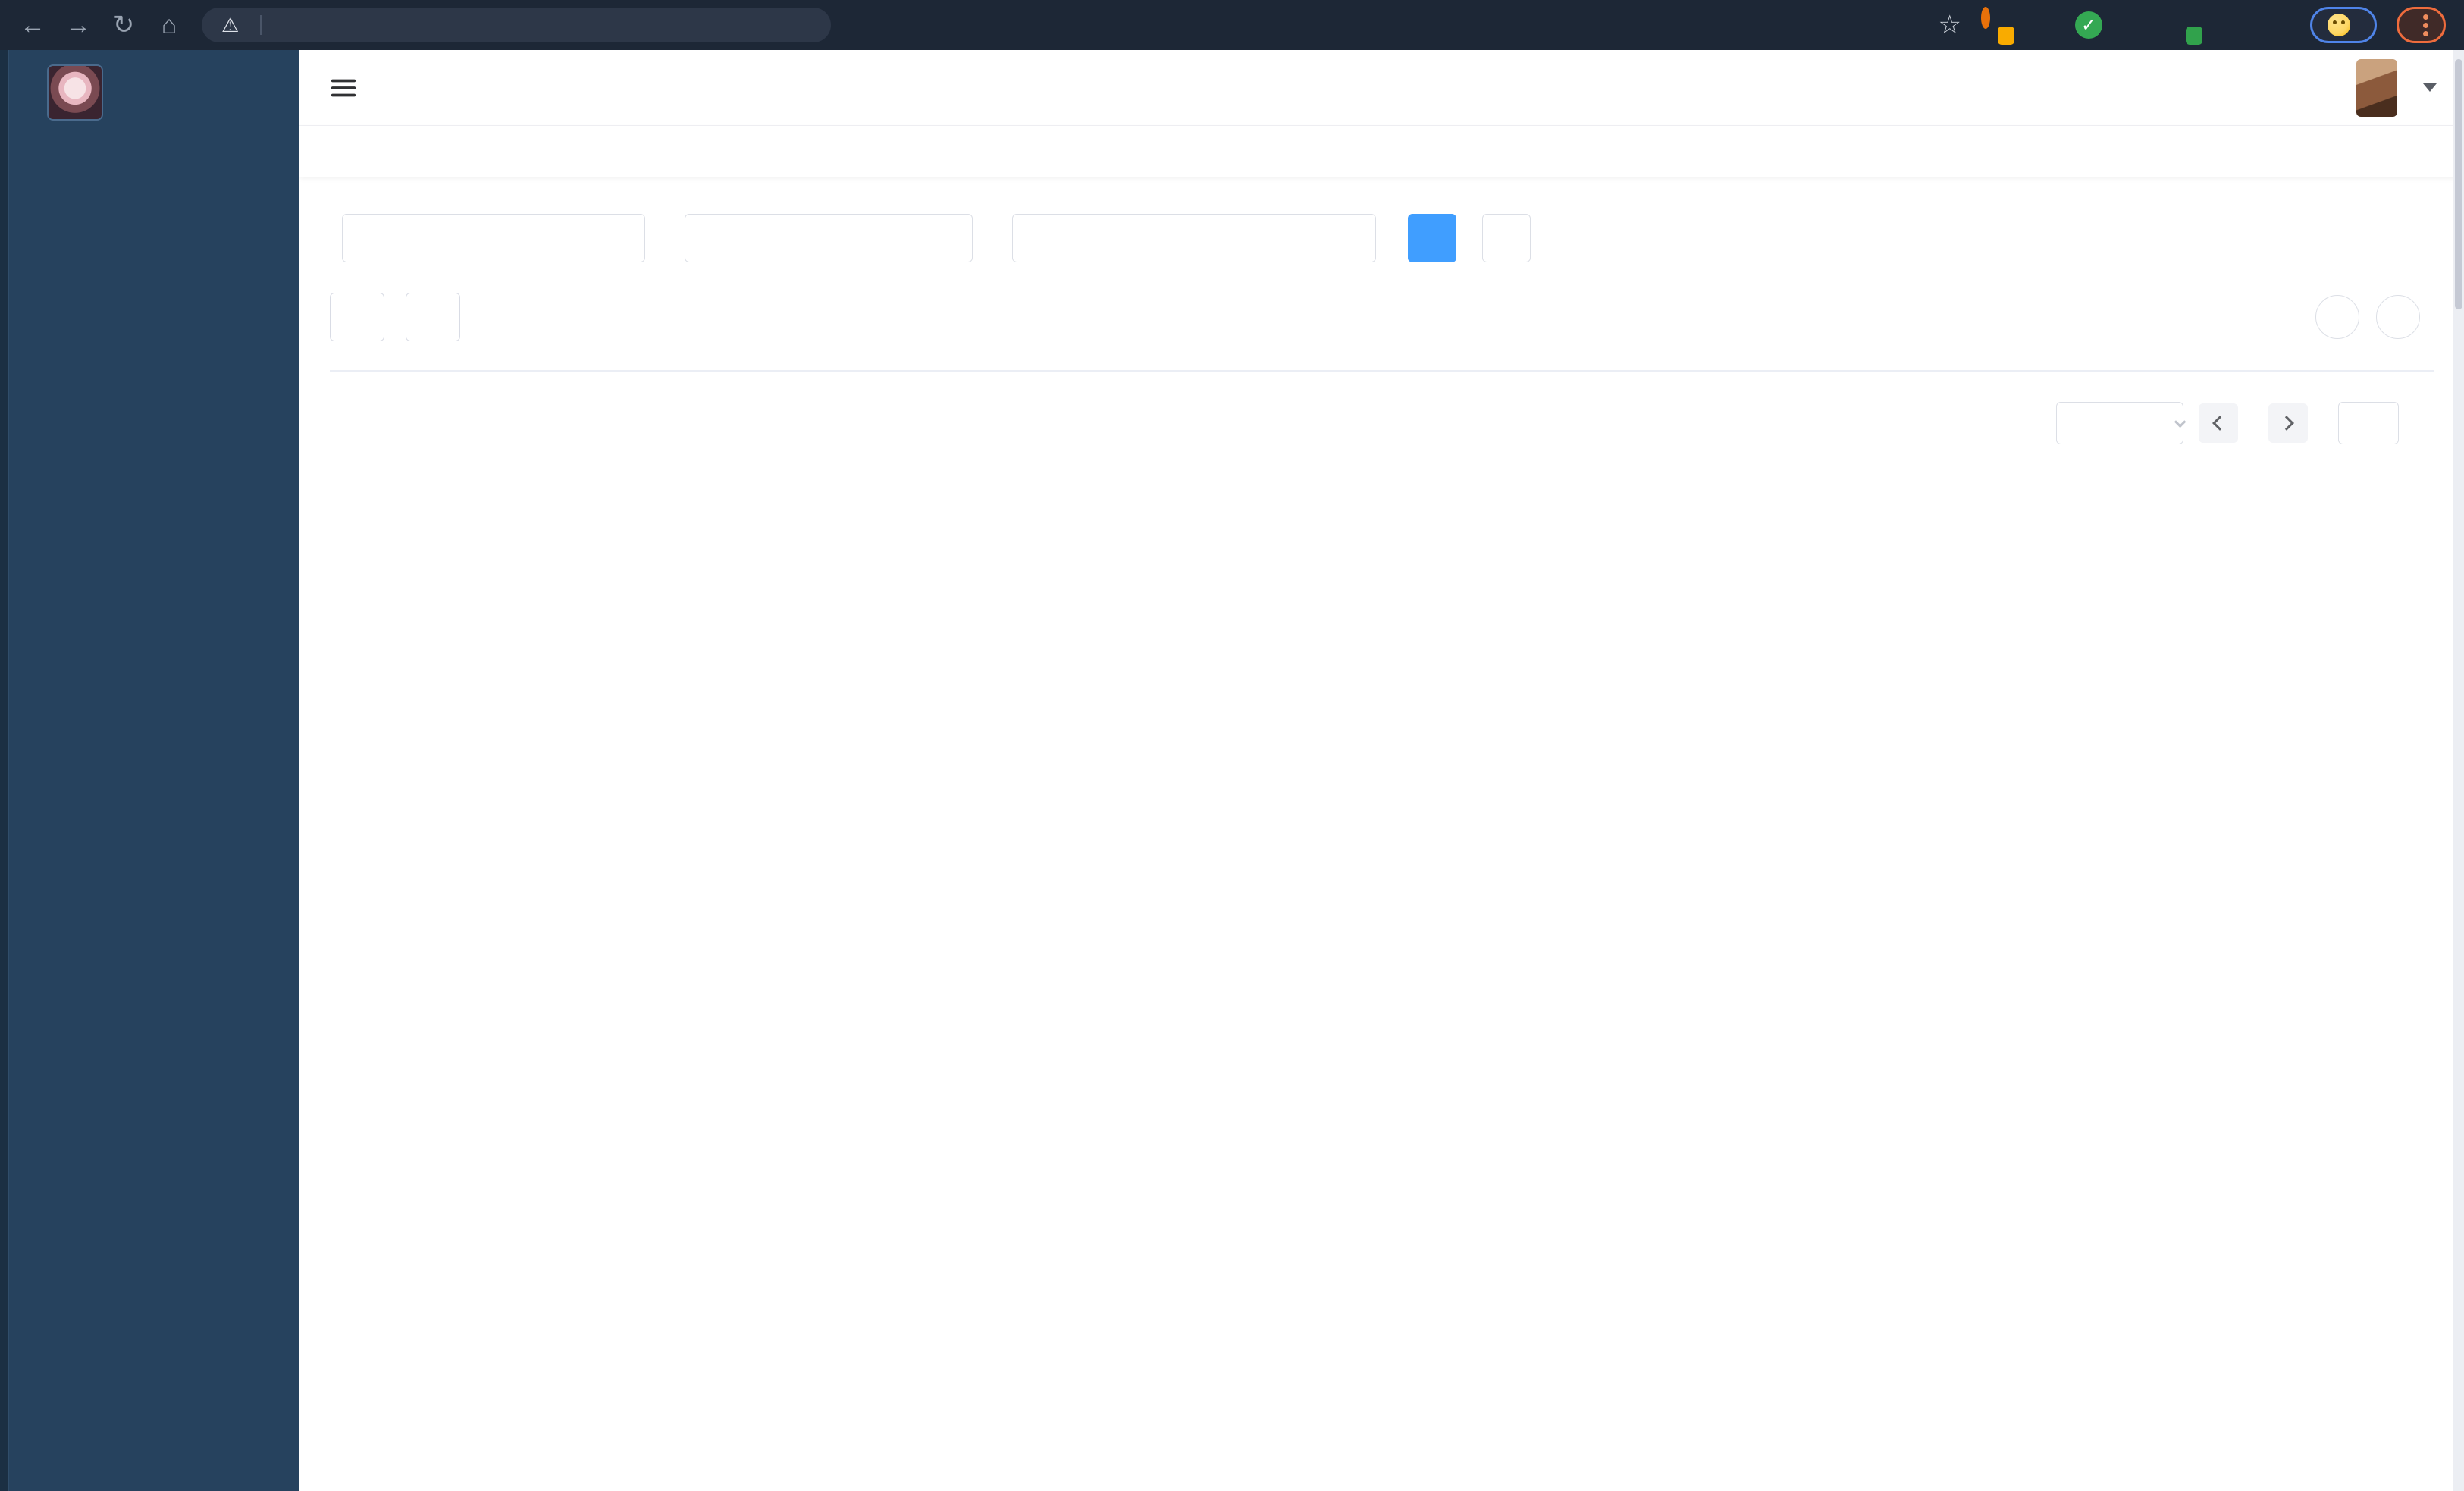 Image resolution: width=2464 pixels, height=1491 pixels. Describe the element at coordinates (2180, 422) in the screenshot. I see `chevron-down-icon` at that location.